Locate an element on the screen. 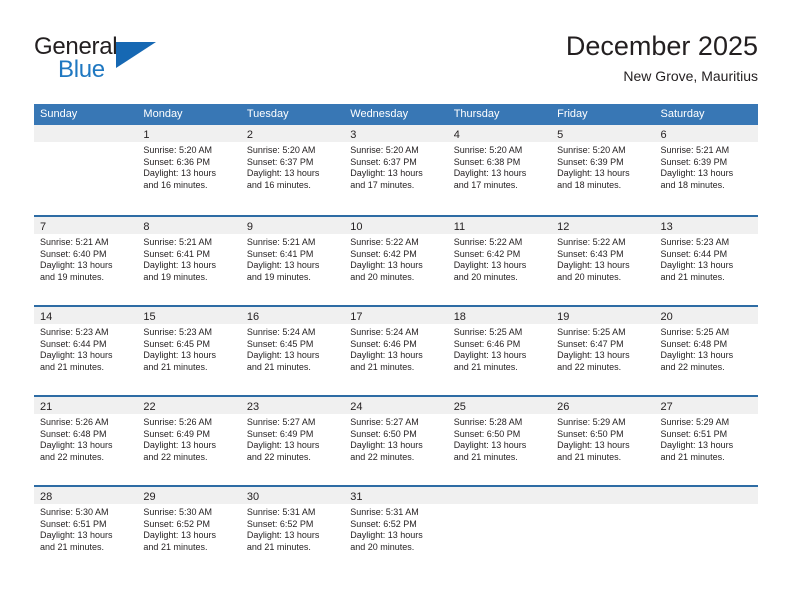 This screenshot has width=792, height=612. daylight-text-line2: and 19 minutes. is located at coordinates (278, 276).